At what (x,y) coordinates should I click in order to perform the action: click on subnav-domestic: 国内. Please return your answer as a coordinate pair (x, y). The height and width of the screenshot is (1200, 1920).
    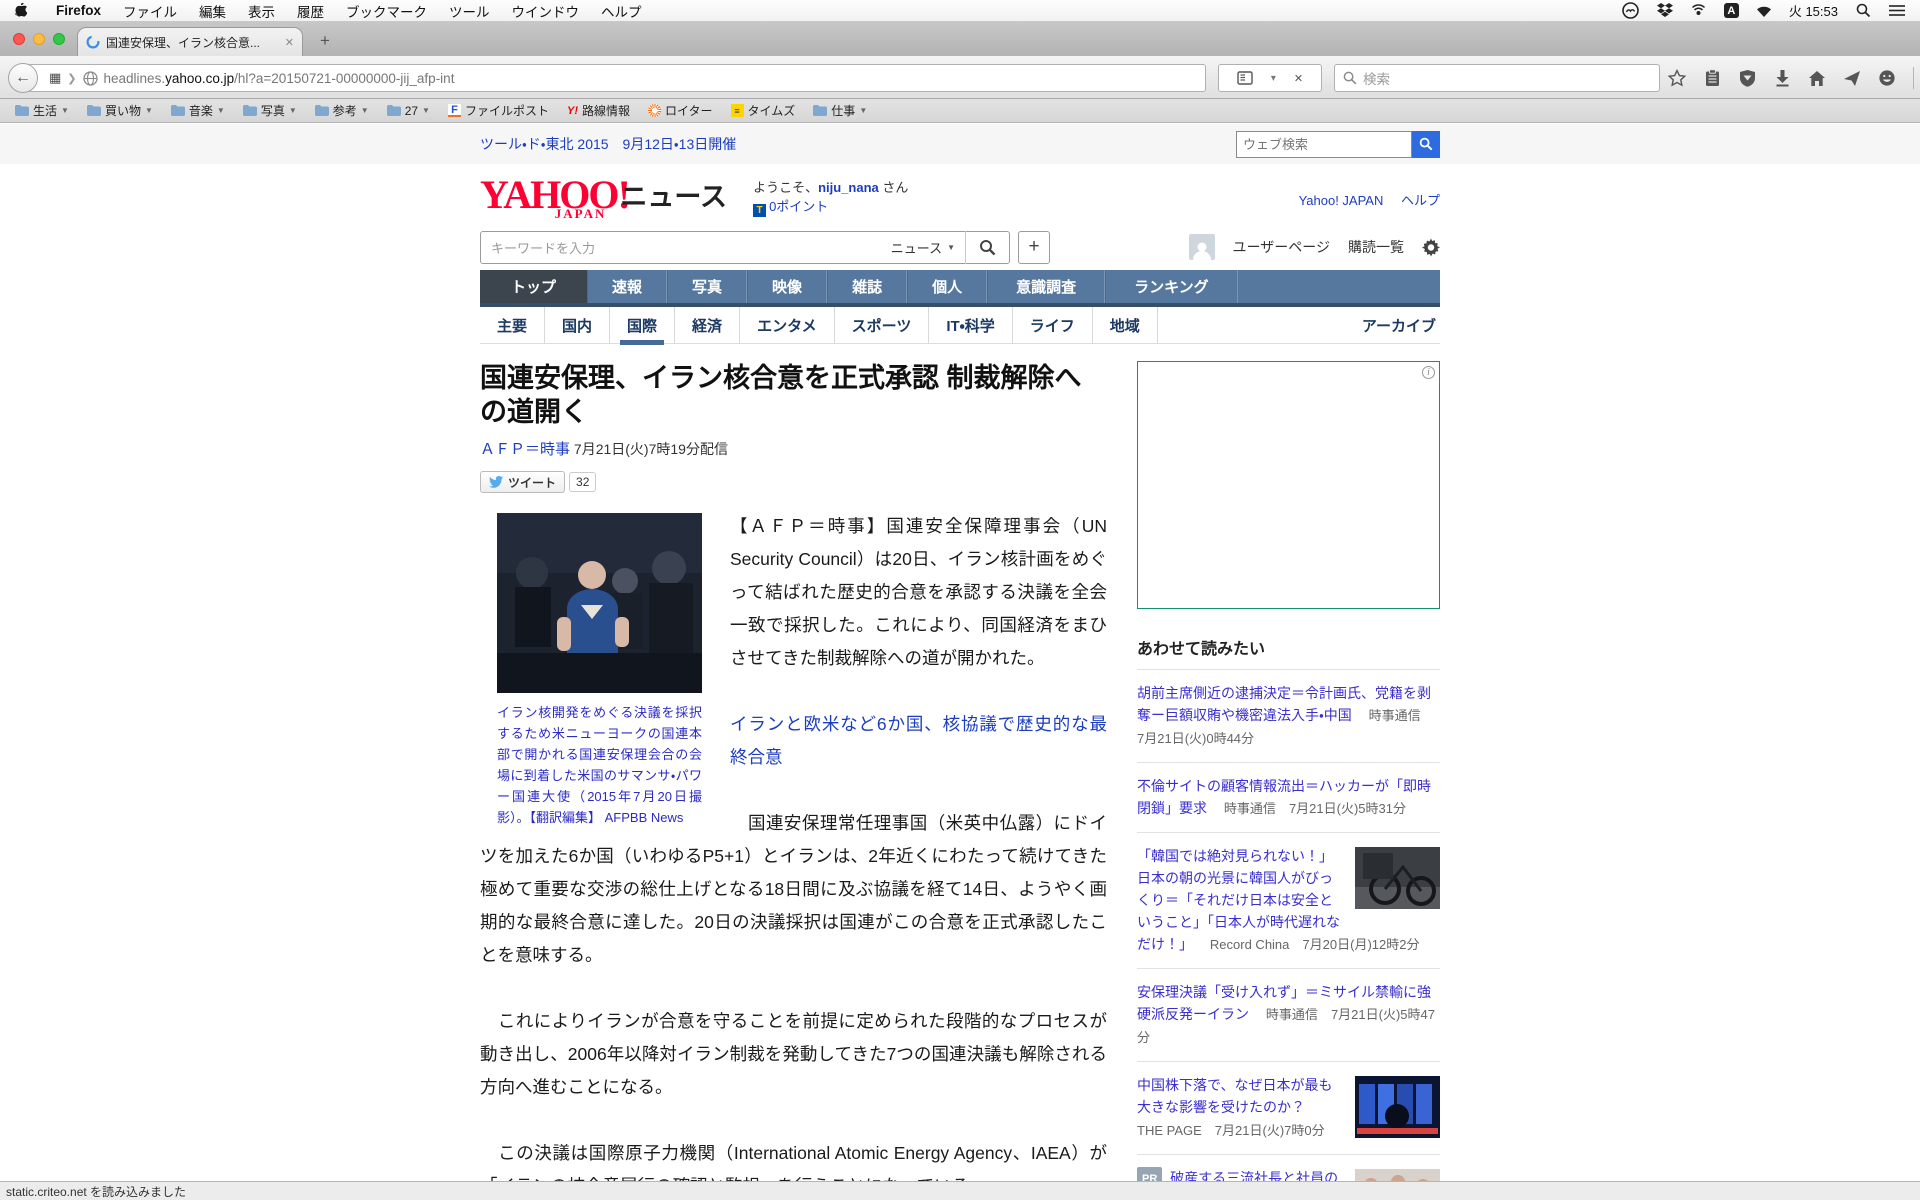
    Looking at the image, I should click on (578, 325).